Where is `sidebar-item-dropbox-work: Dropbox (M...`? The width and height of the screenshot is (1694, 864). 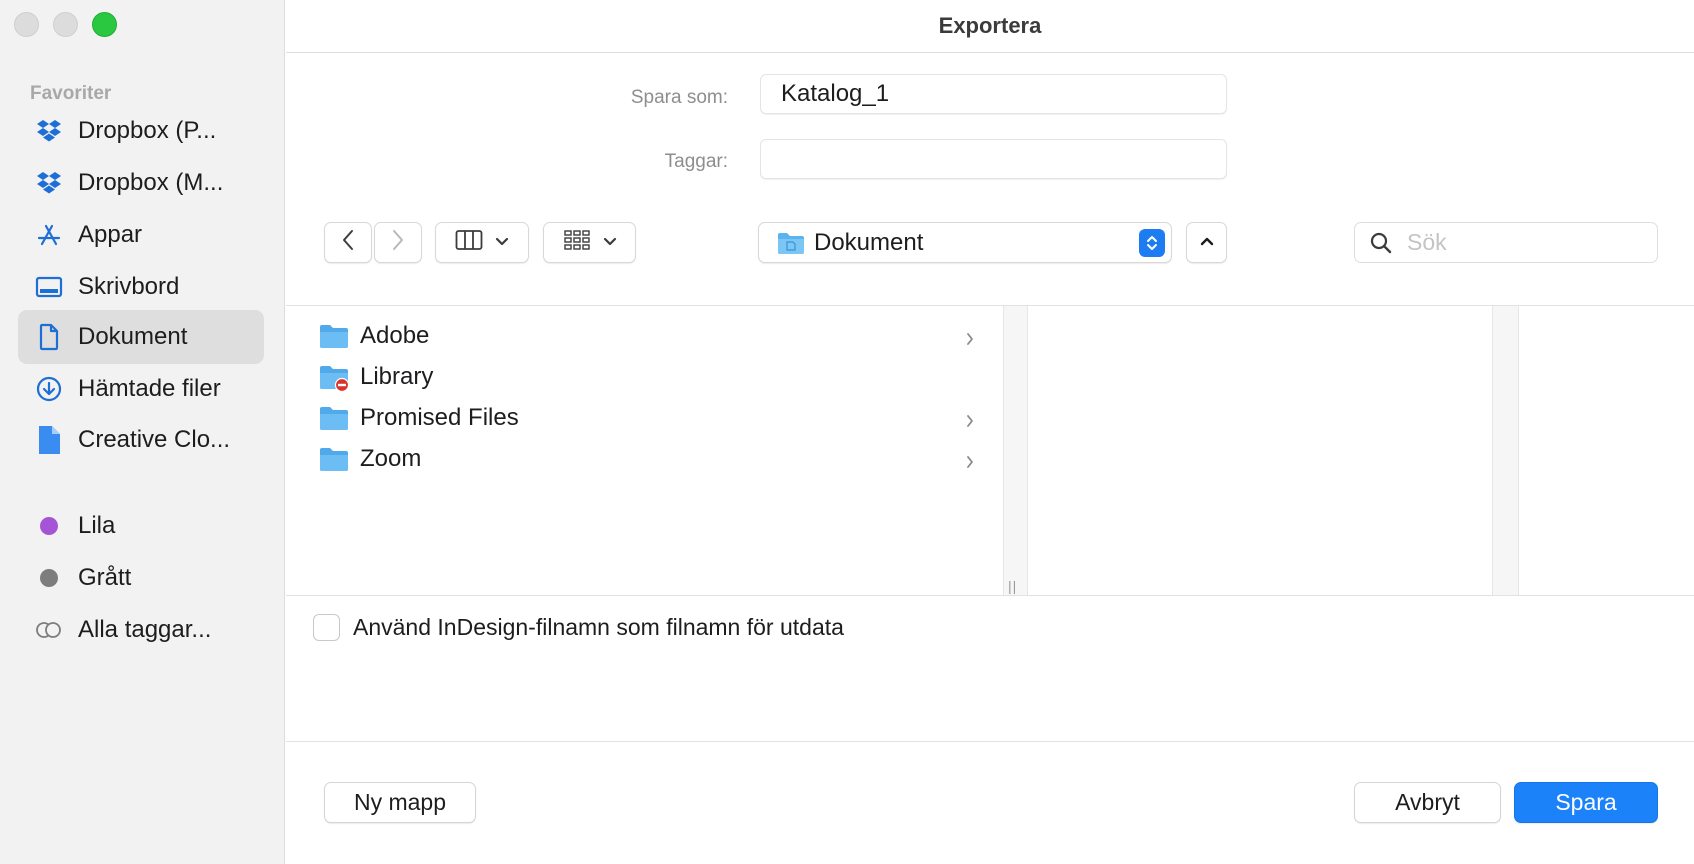 sidebar-item-dropbox-work: Dropbox (M... is located at coordinates (141, 183).